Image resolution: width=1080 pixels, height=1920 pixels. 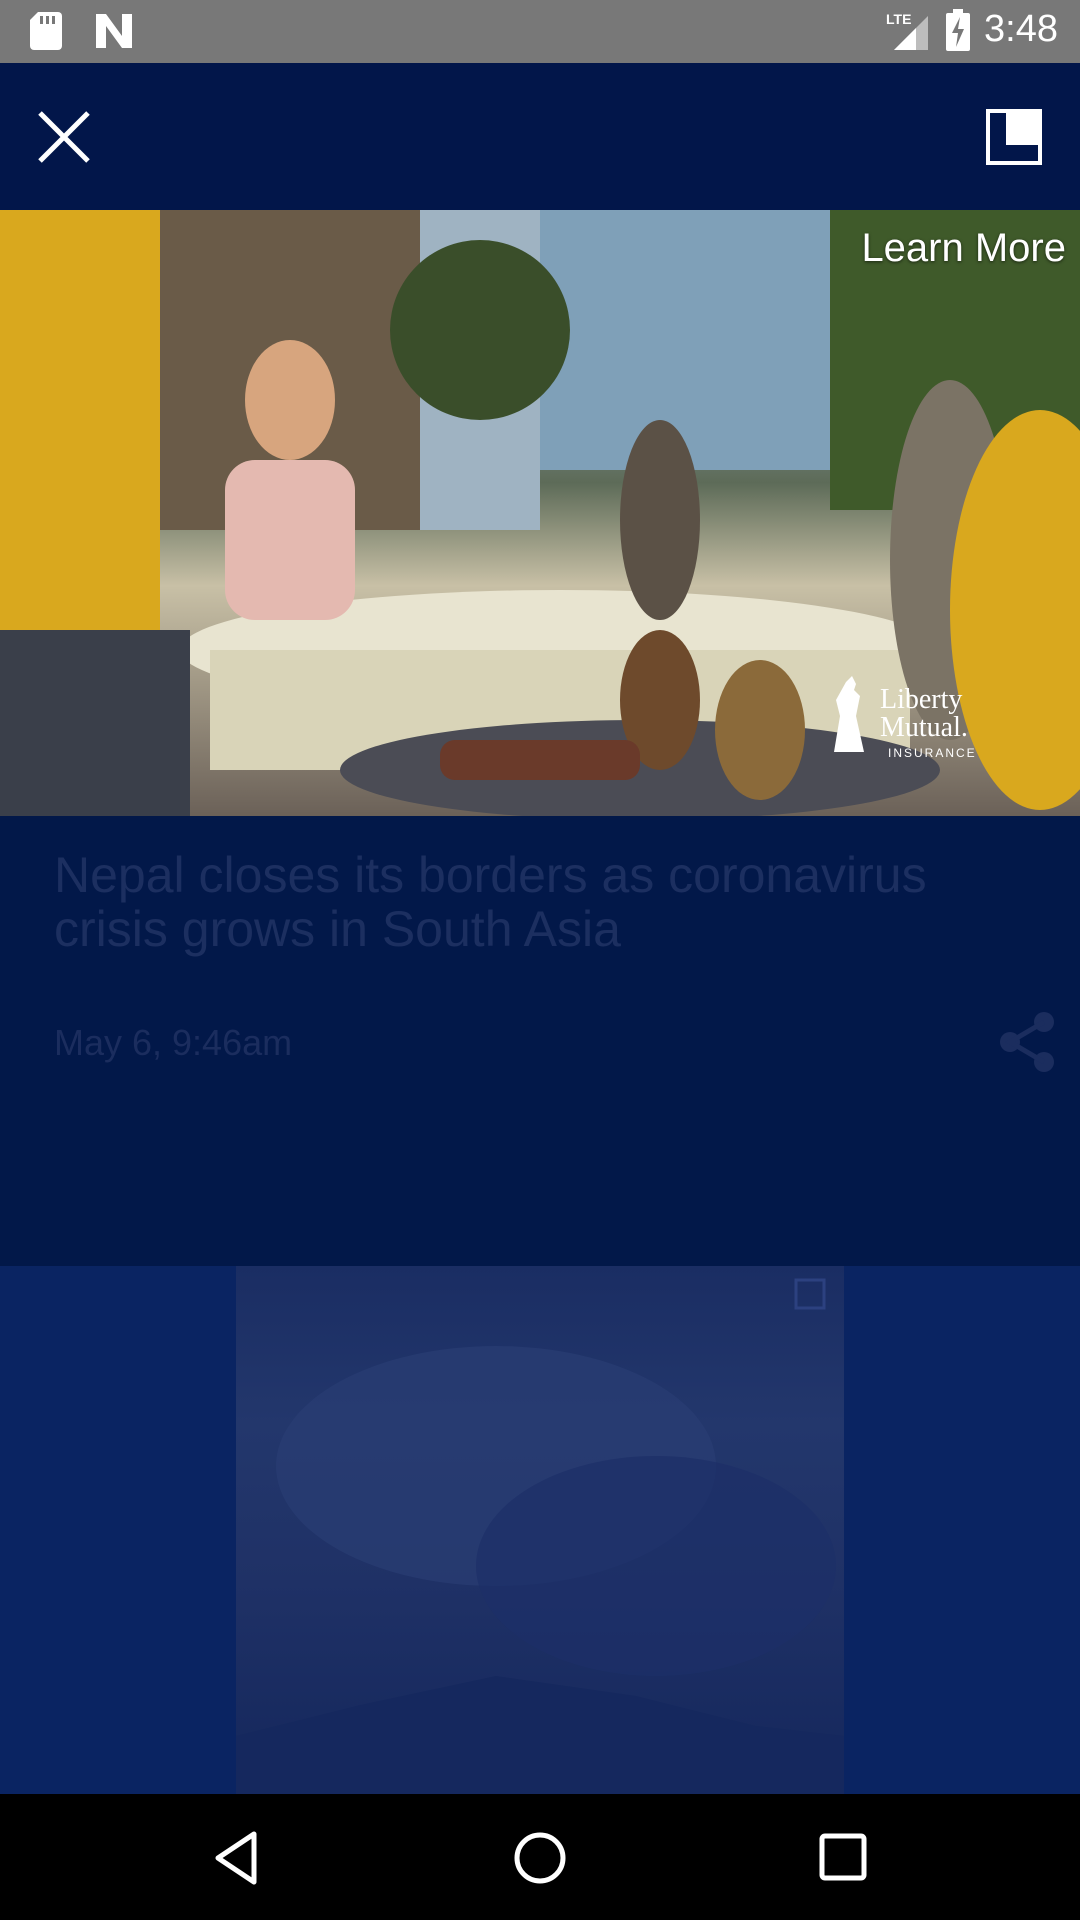 I want to click on back-icon, so click(x=238, y=1858).